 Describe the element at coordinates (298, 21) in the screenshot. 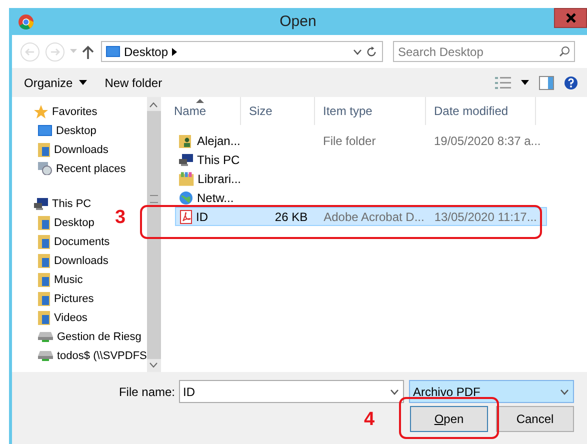

I see `window-title: Open` at that location.